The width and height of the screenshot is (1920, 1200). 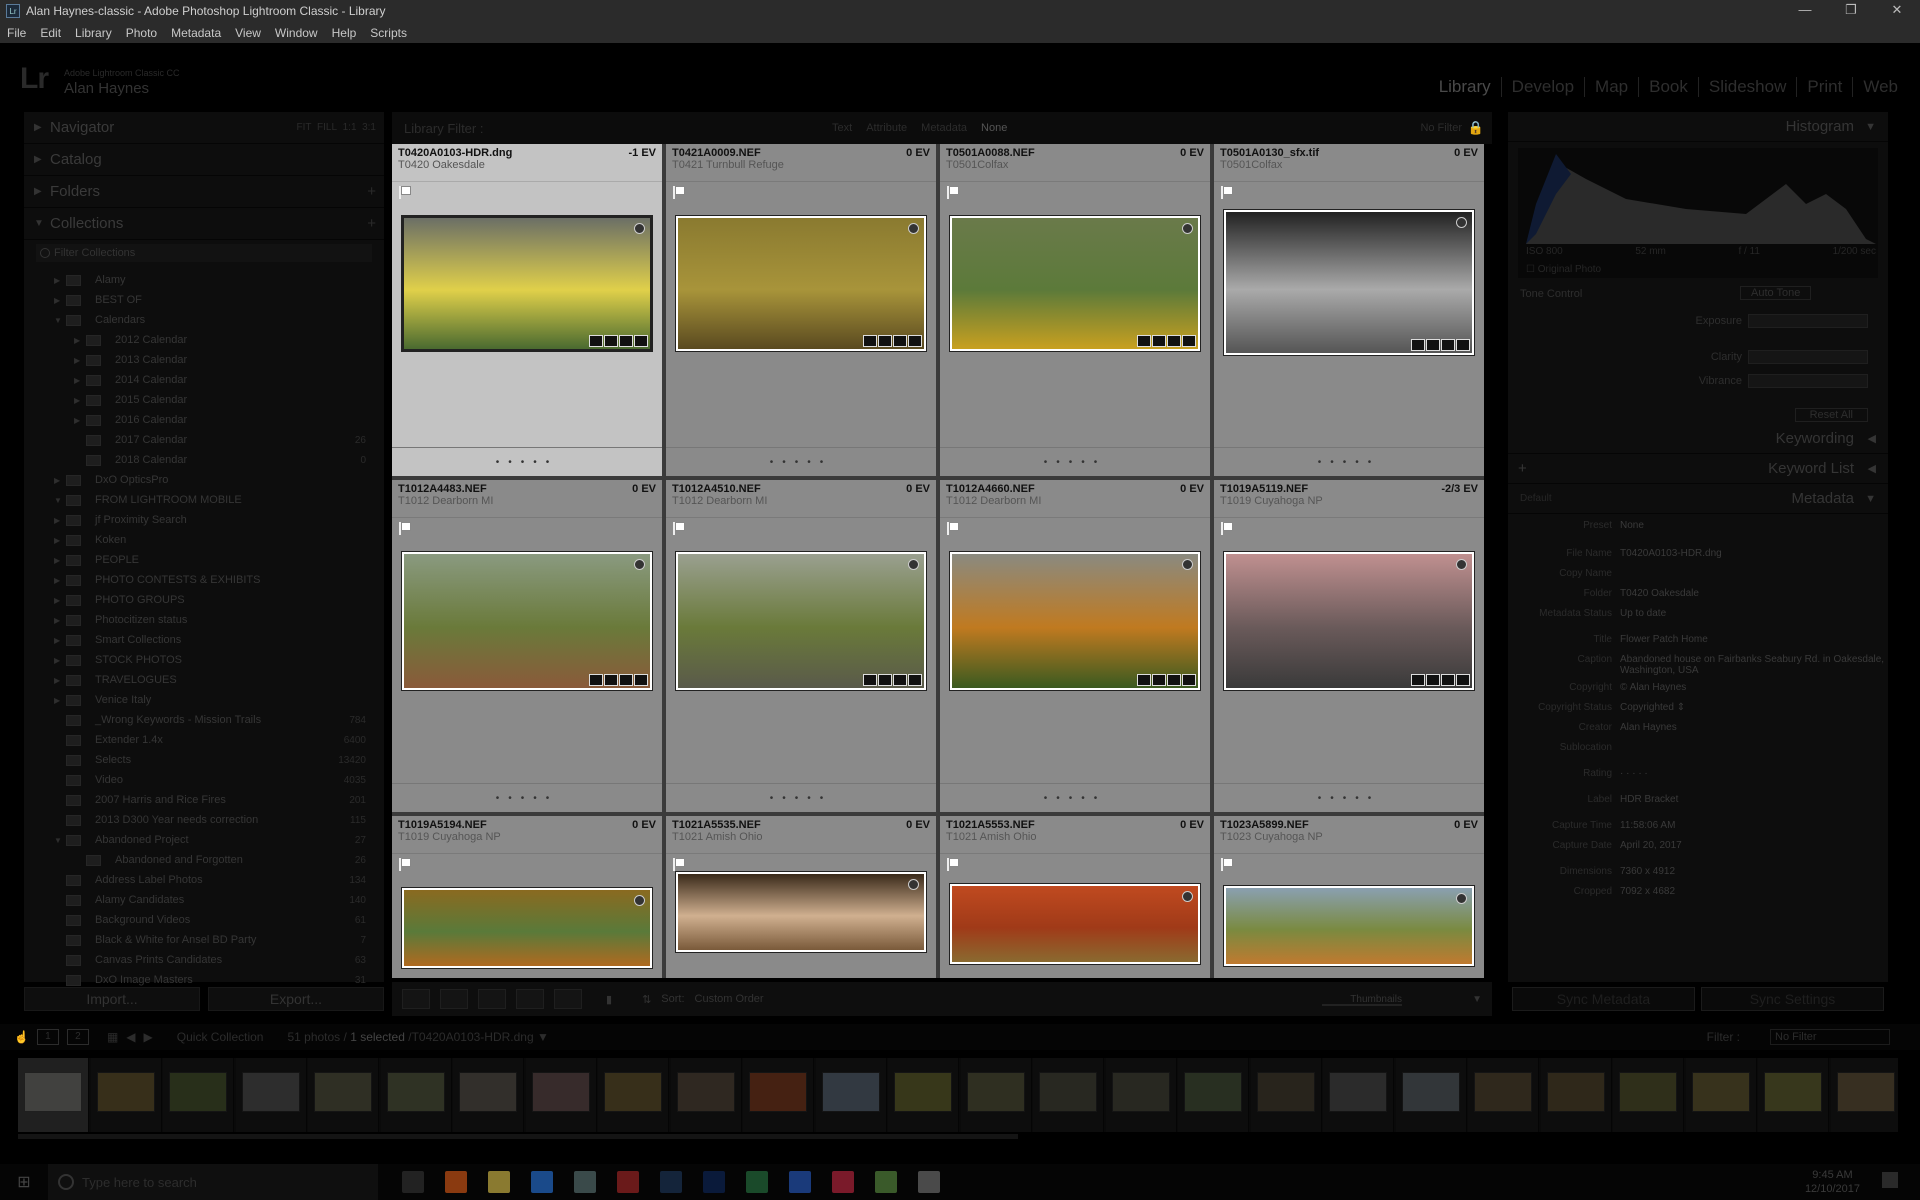 I want to click on taskbar-word-icon, so click(x=800, y=1182).